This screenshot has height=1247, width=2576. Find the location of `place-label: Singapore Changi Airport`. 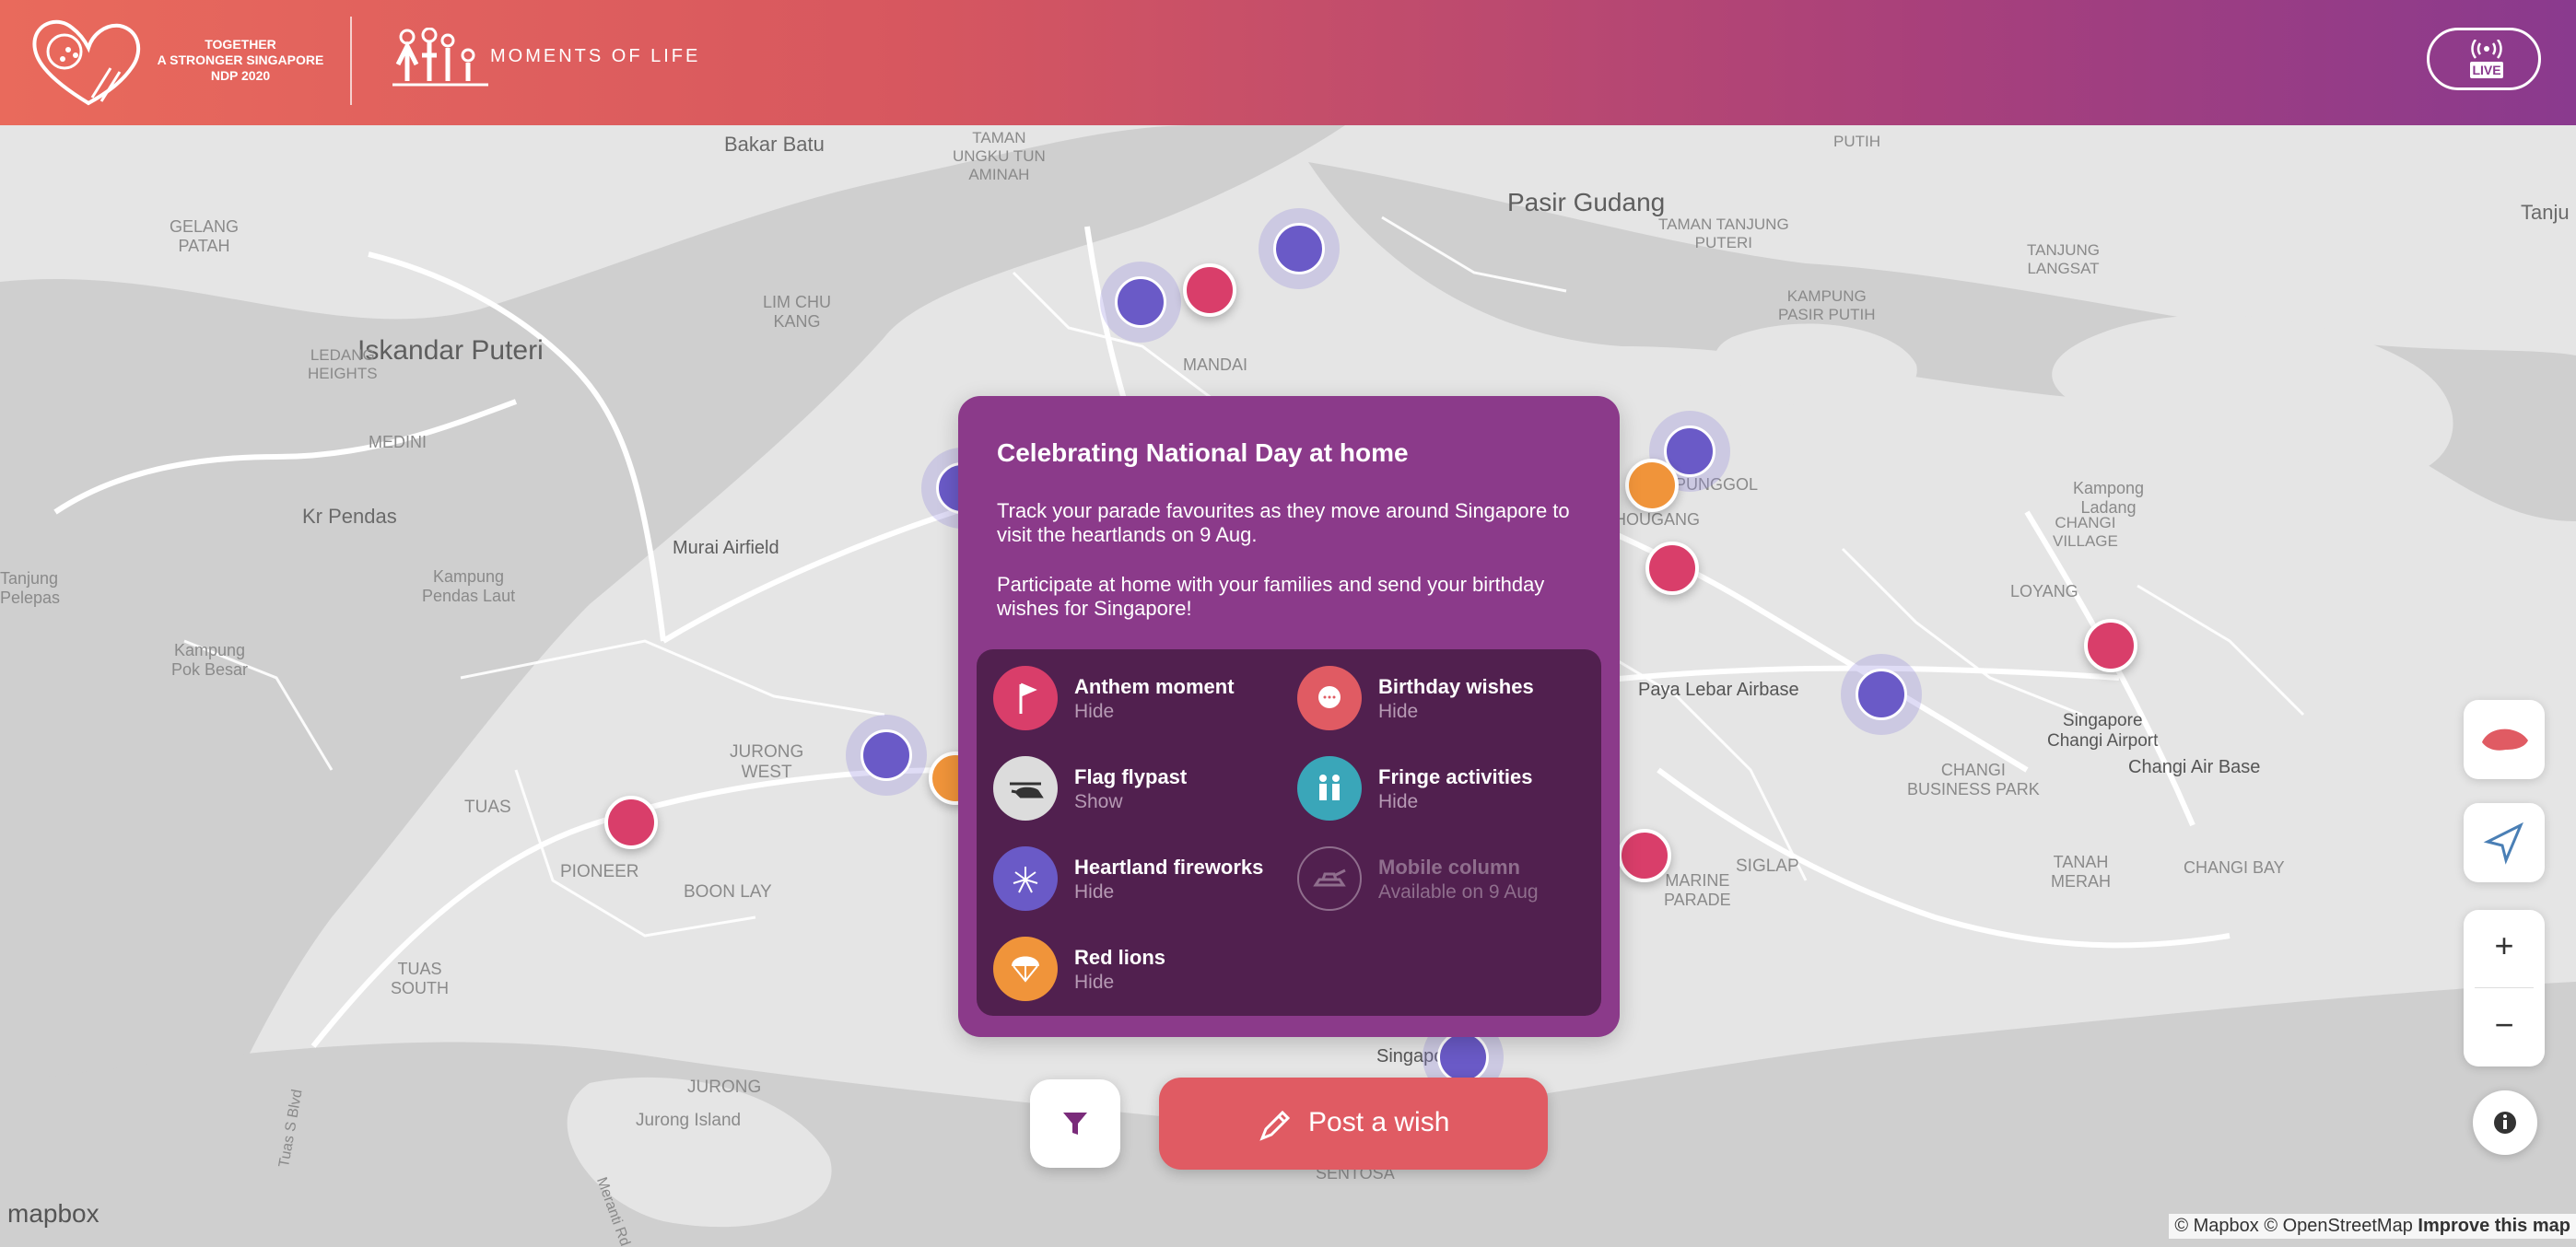

place-label: Singapore Changi Airport is located at coordinates (2103, 731).